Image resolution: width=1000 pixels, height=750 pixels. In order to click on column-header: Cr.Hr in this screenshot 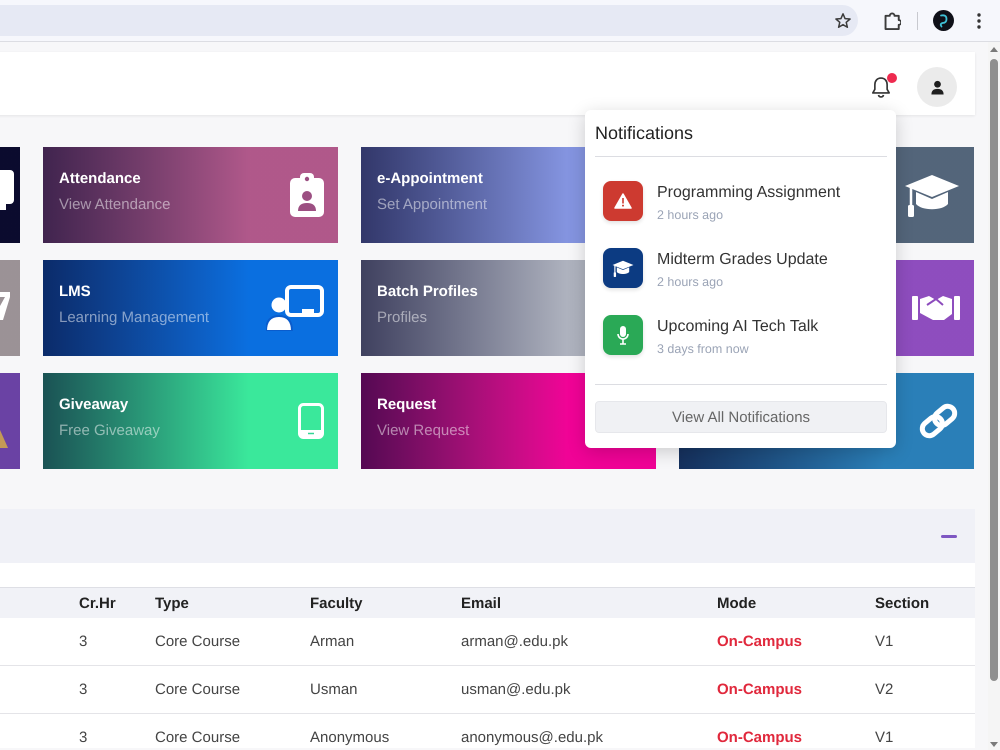, I will do `click(97, 603)`.